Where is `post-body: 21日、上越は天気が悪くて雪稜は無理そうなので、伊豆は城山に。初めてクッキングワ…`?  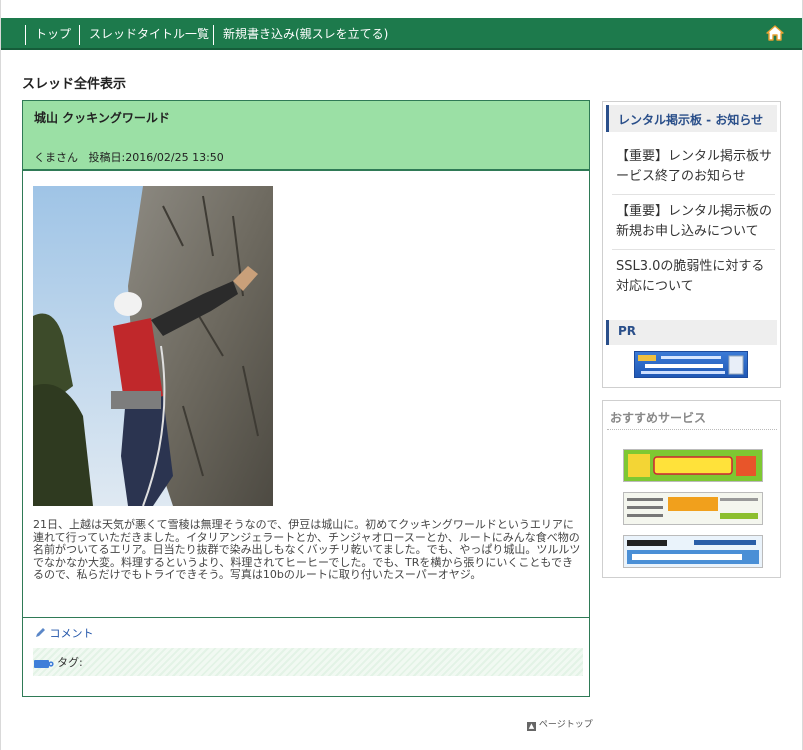 post-body: 21日、上越は天気が悪くて雪稜は無理そうなので、伊豆は城山に。初めてクッキングワ… is located at coordinates (307, 550).